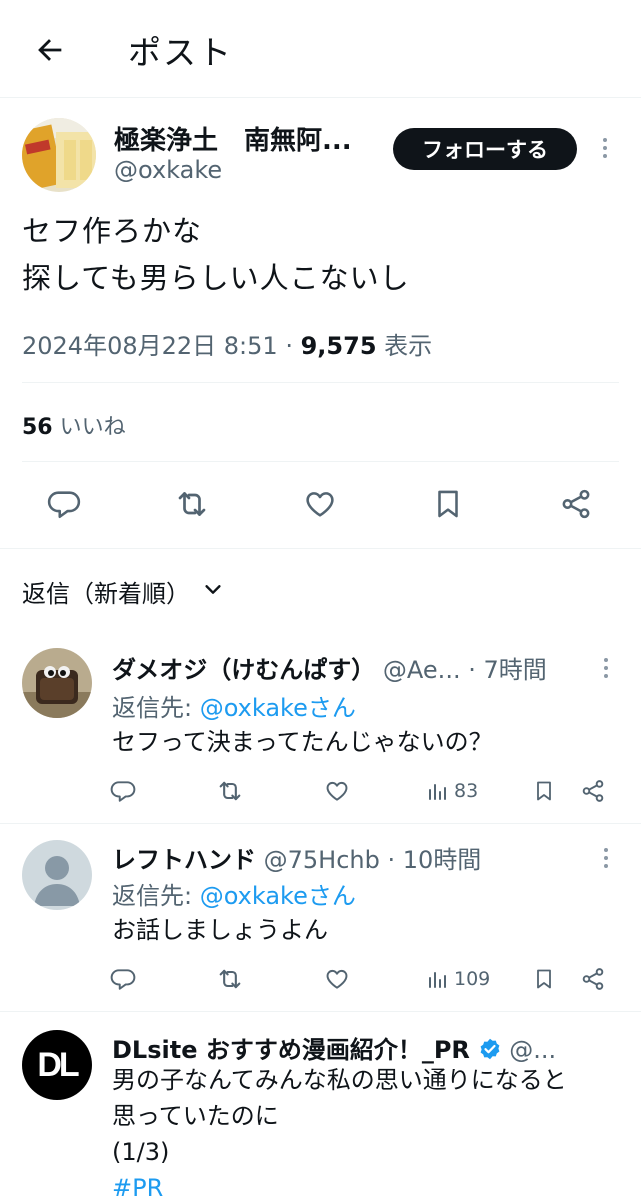  I want to click on post-actions, so click(320, 505).